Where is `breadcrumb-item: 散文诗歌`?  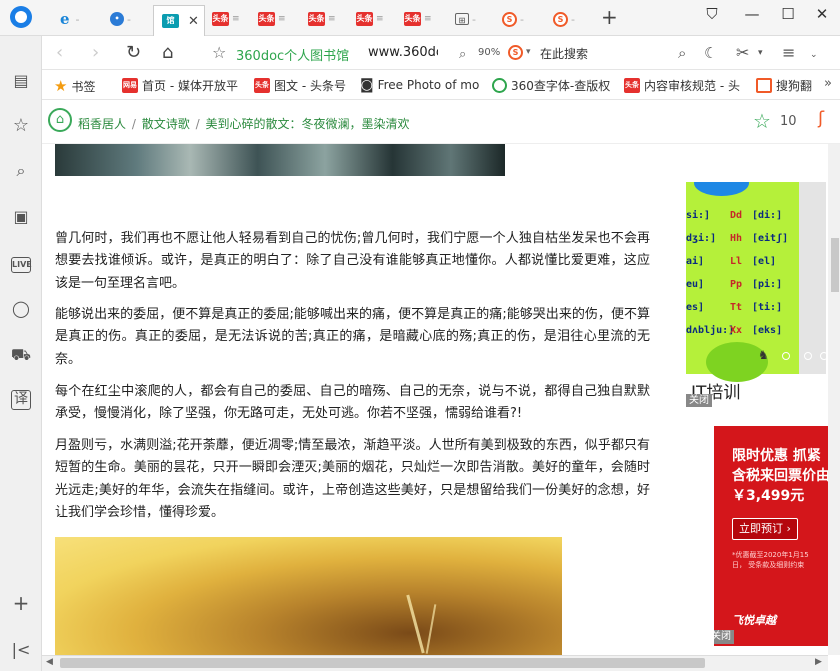
breadcrumb-item: 散文诗歌 is located at coordinates (166, 124).